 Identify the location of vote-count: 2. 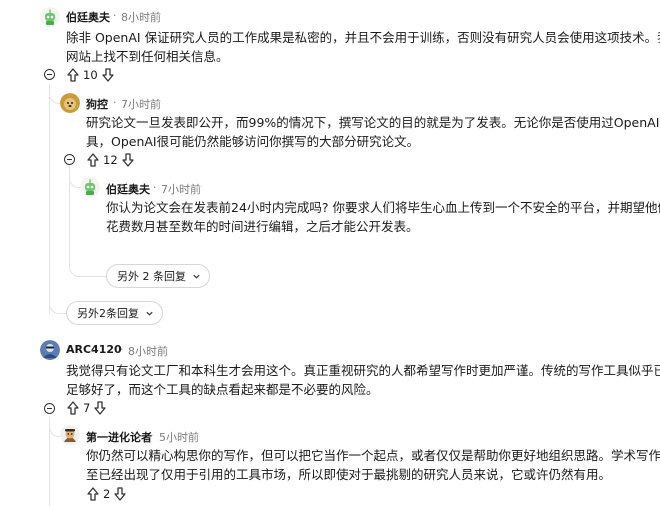
(107, 494).